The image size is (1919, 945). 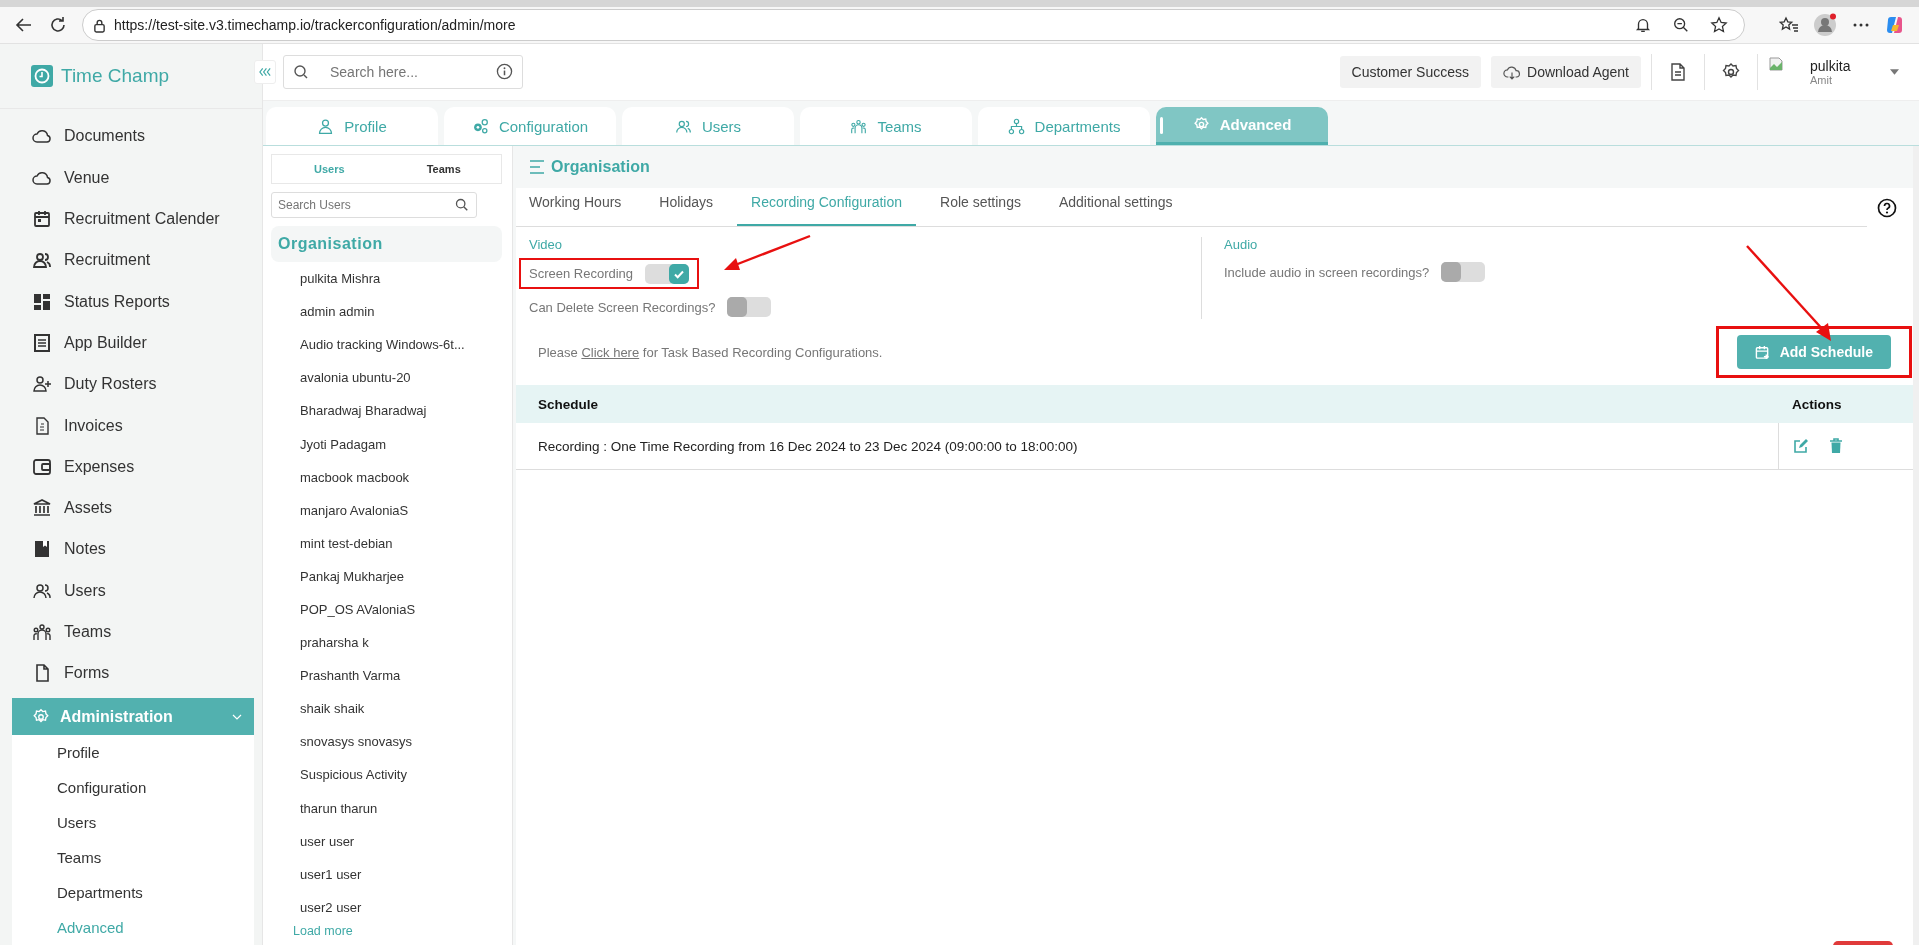 What do you see at coordinates (1894, 72) in the screenshot?
I see `caret-icon` at bounding box center [1894, 72].